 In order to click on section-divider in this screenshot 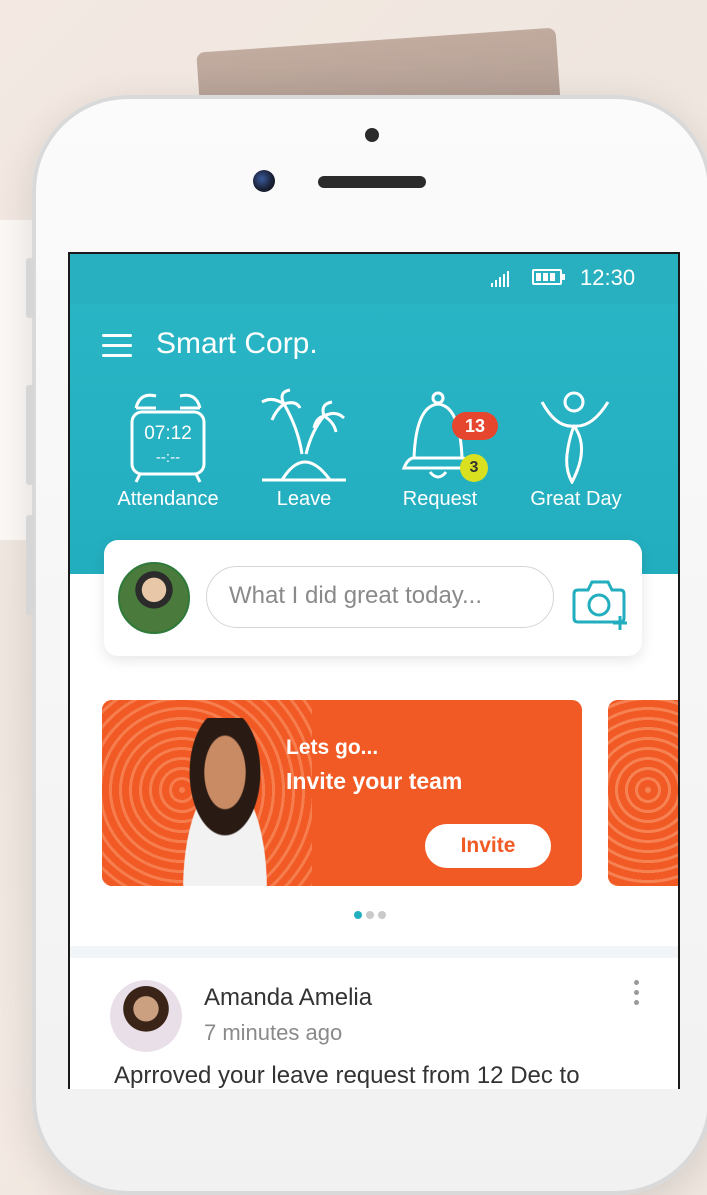, I will do `click(374, 952)`.